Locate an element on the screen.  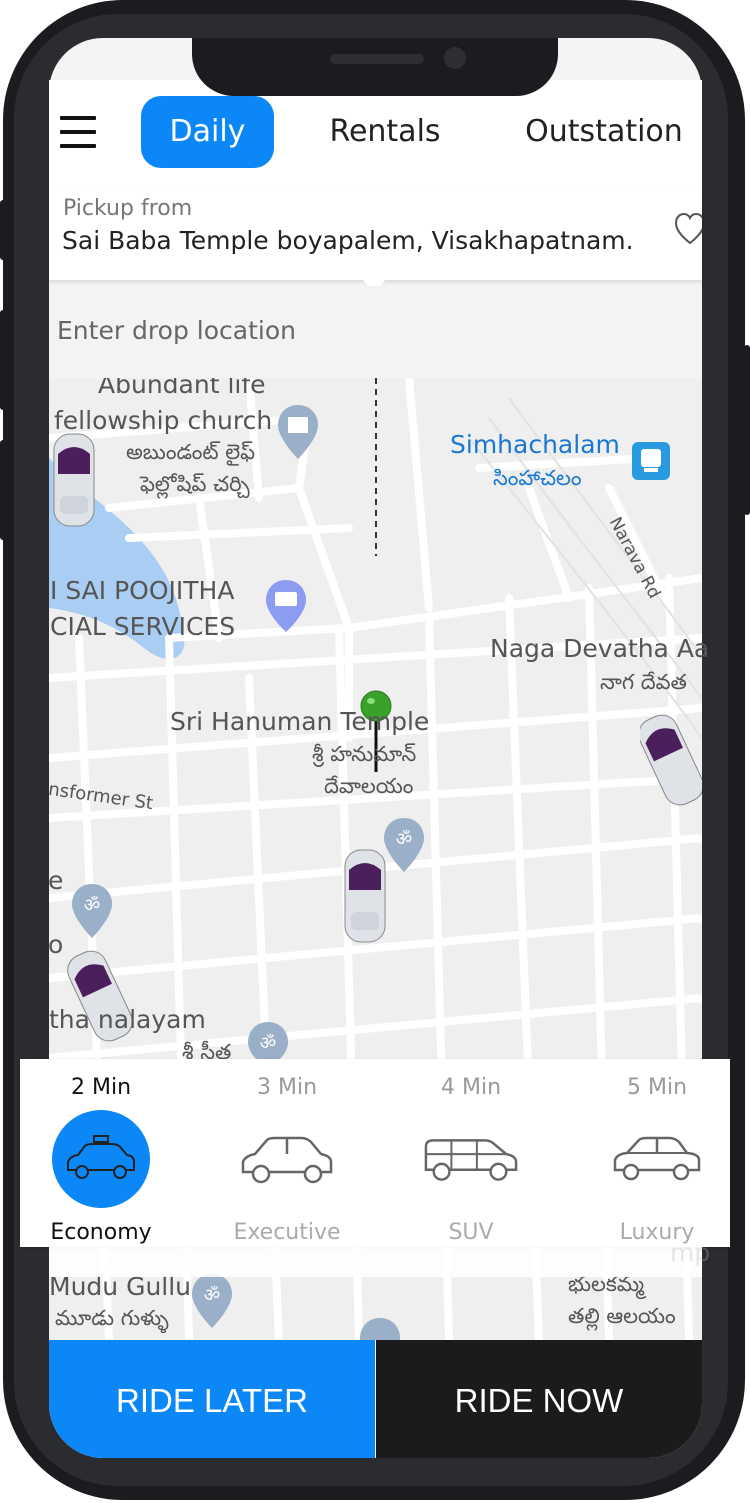
heart-icon is located at coordinates (687, 228).